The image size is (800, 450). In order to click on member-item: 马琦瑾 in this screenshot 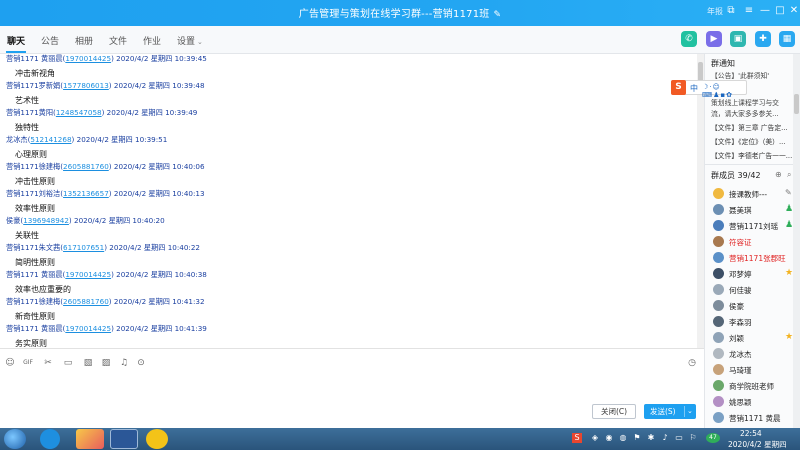, I will do `click(756, 370)`.